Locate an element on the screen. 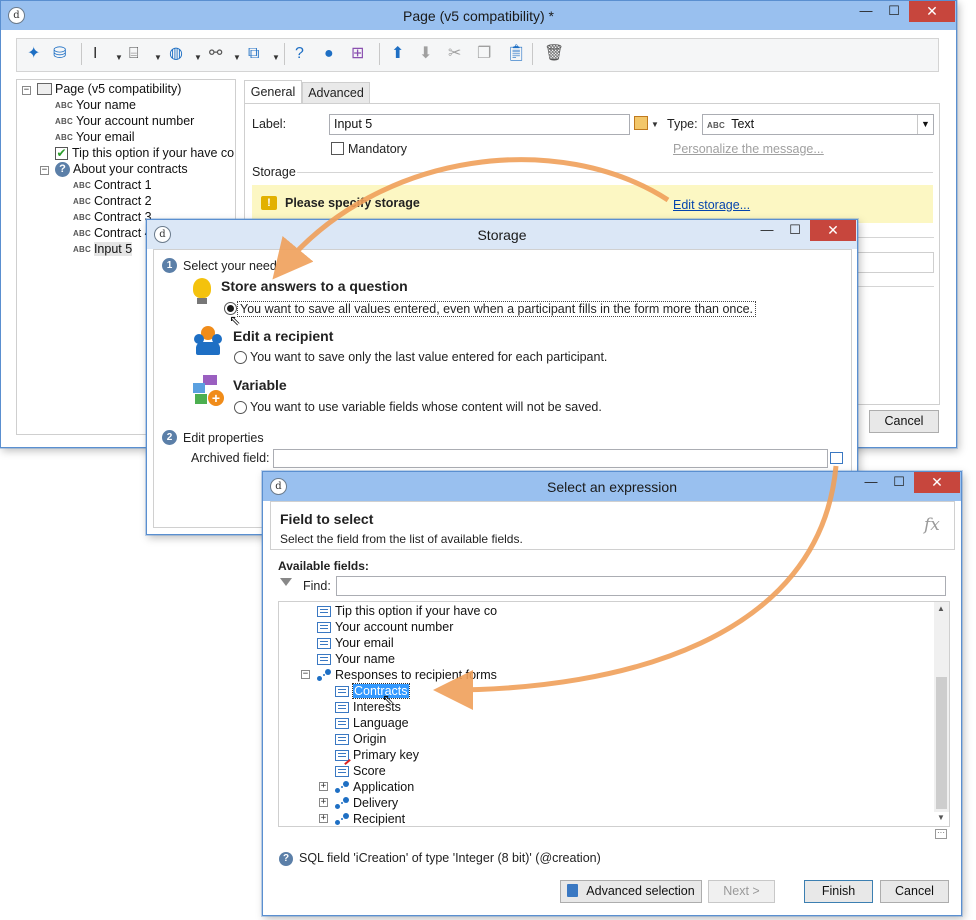  wizard-icon: ✦ is located at coordinates (33, 54).